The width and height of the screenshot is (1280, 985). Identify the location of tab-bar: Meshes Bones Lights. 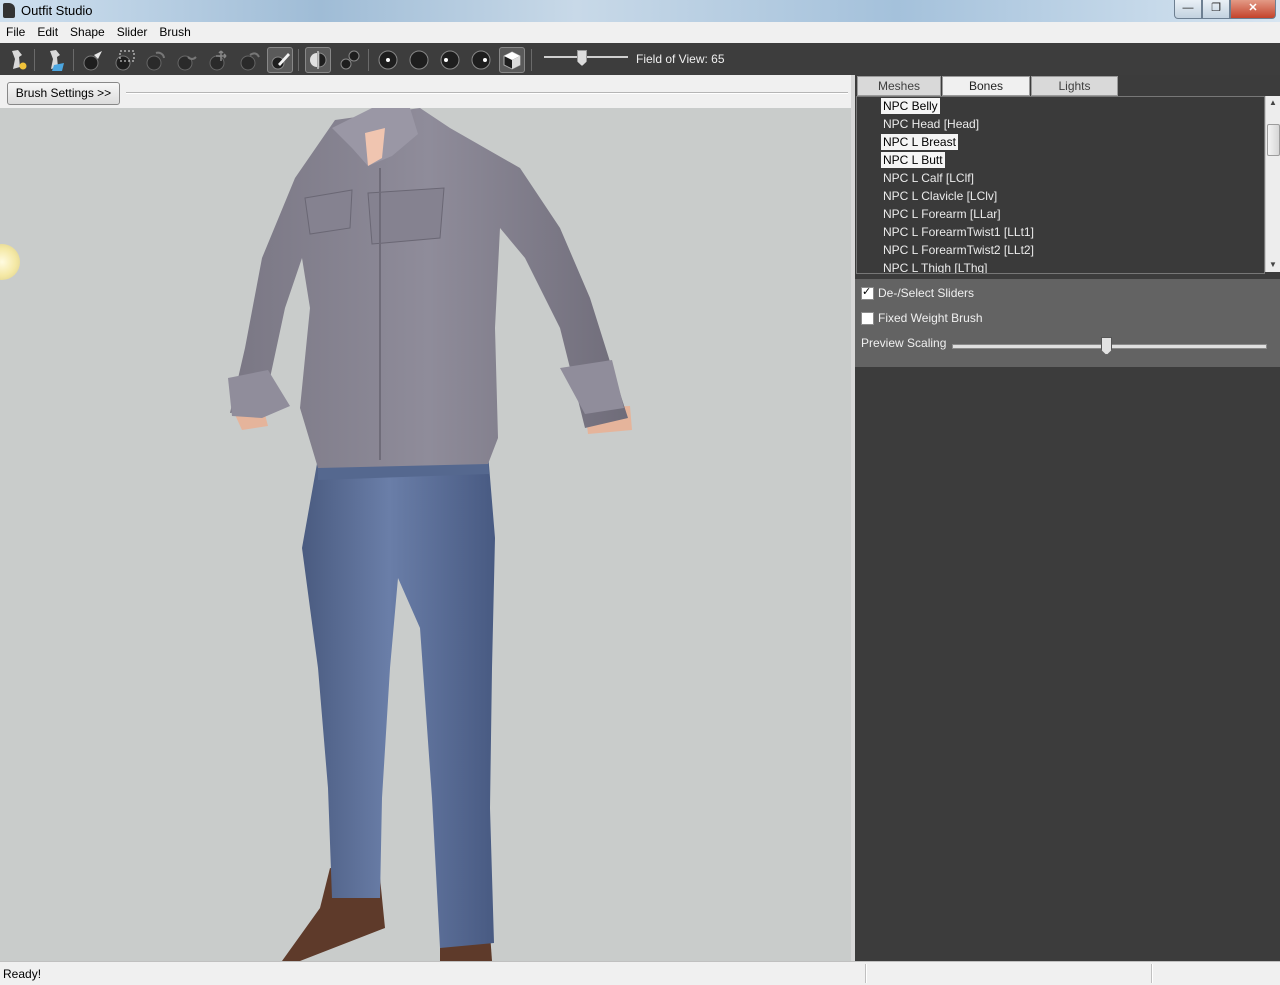
(1067, 85).